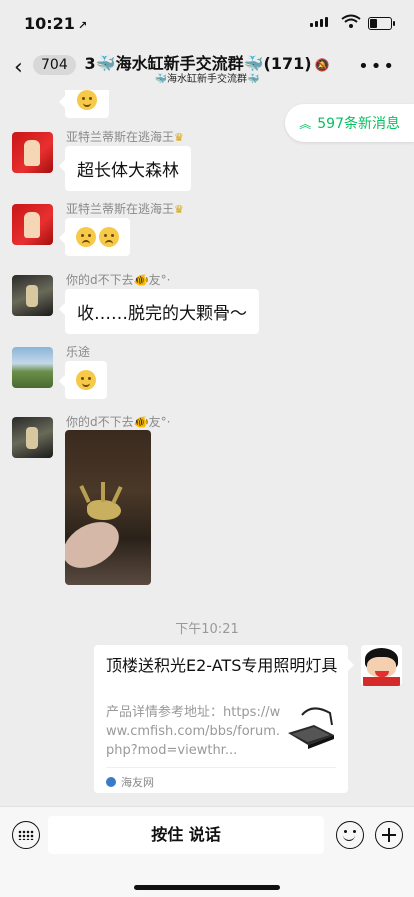 The image size is (414, 897). Describe the element at coordinates (222, 665) in the screenshot. I see `link-card-title: 顶楼送积光E2-ATS专用照明灯具` at that location.